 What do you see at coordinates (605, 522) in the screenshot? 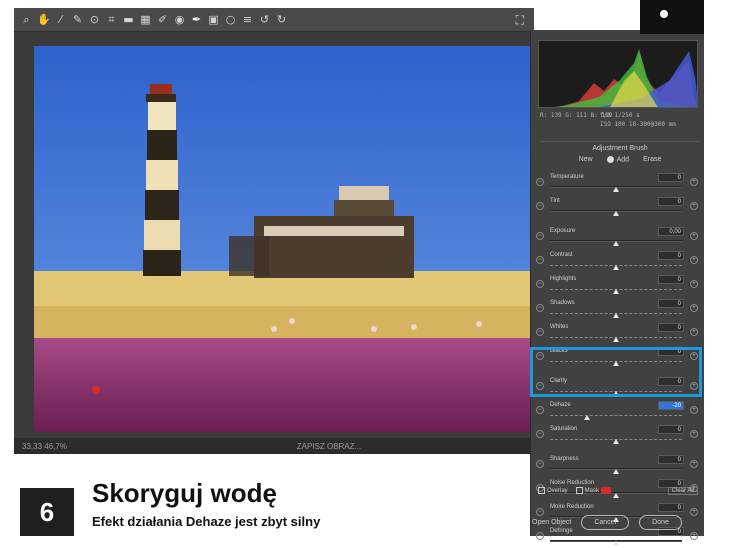
I see `cancel-button: Cancel` at bounding box center [605, 522].